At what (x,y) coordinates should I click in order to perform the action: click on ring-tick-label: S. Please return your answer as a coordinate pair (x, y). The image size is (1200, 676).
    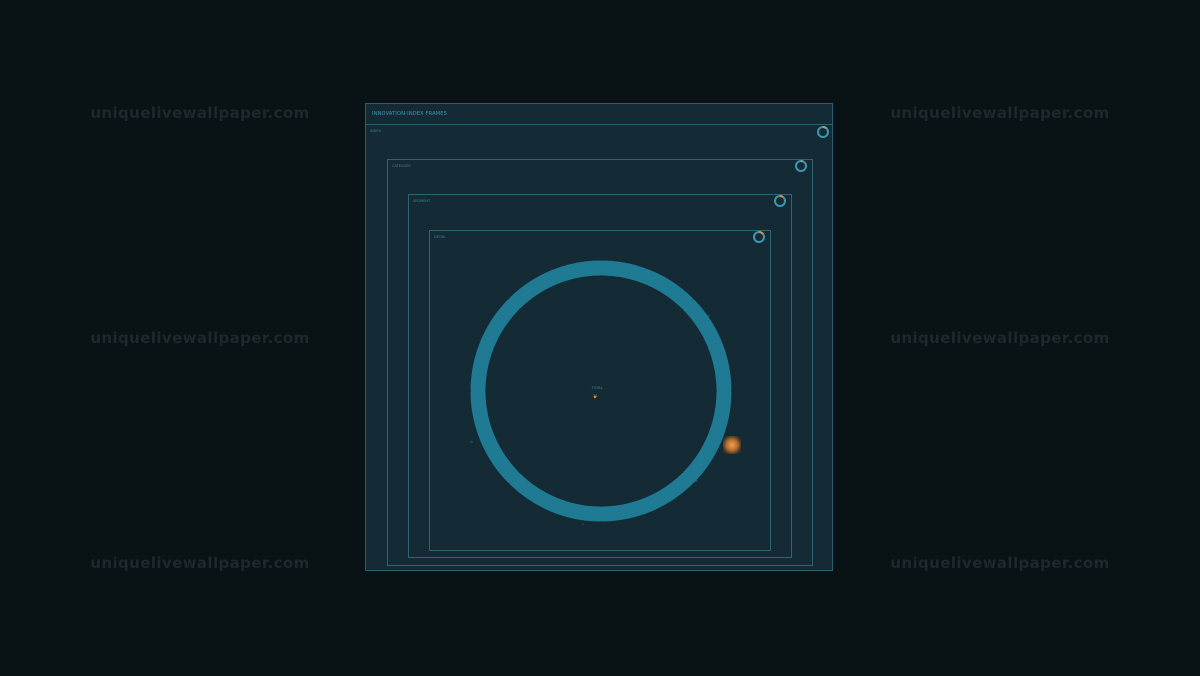
    Looking at the image, I should click on (583, 524).